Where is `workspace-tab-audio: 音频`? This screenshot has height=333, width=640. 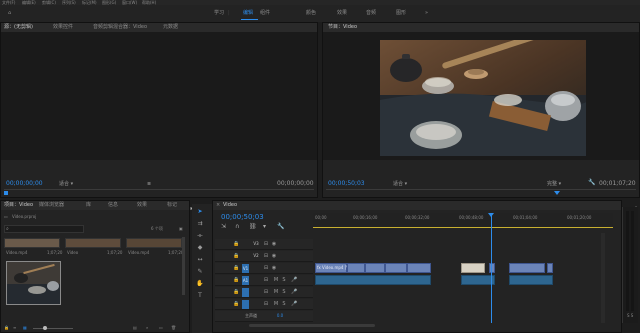
workspace-tab-audio: 音频 is located at coordinates (371, 13).